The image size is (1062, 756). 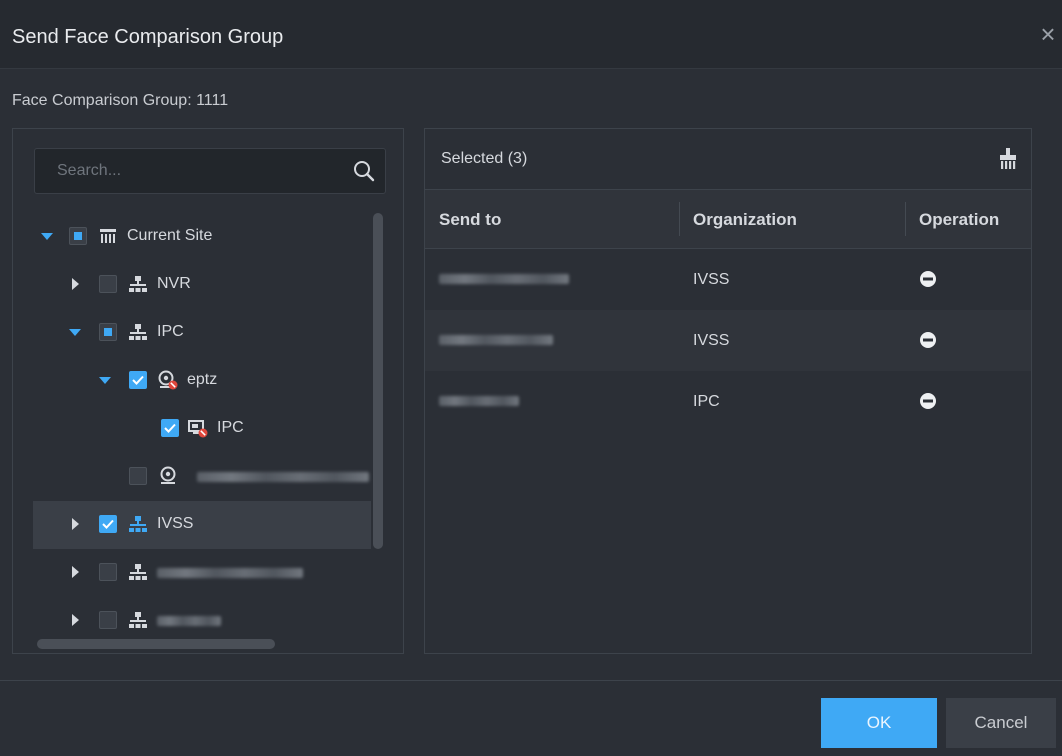 What do you see at coordinates (728, 401) in the screenshot?
I see `table-row: IPC` at bounding box center [728, 401].